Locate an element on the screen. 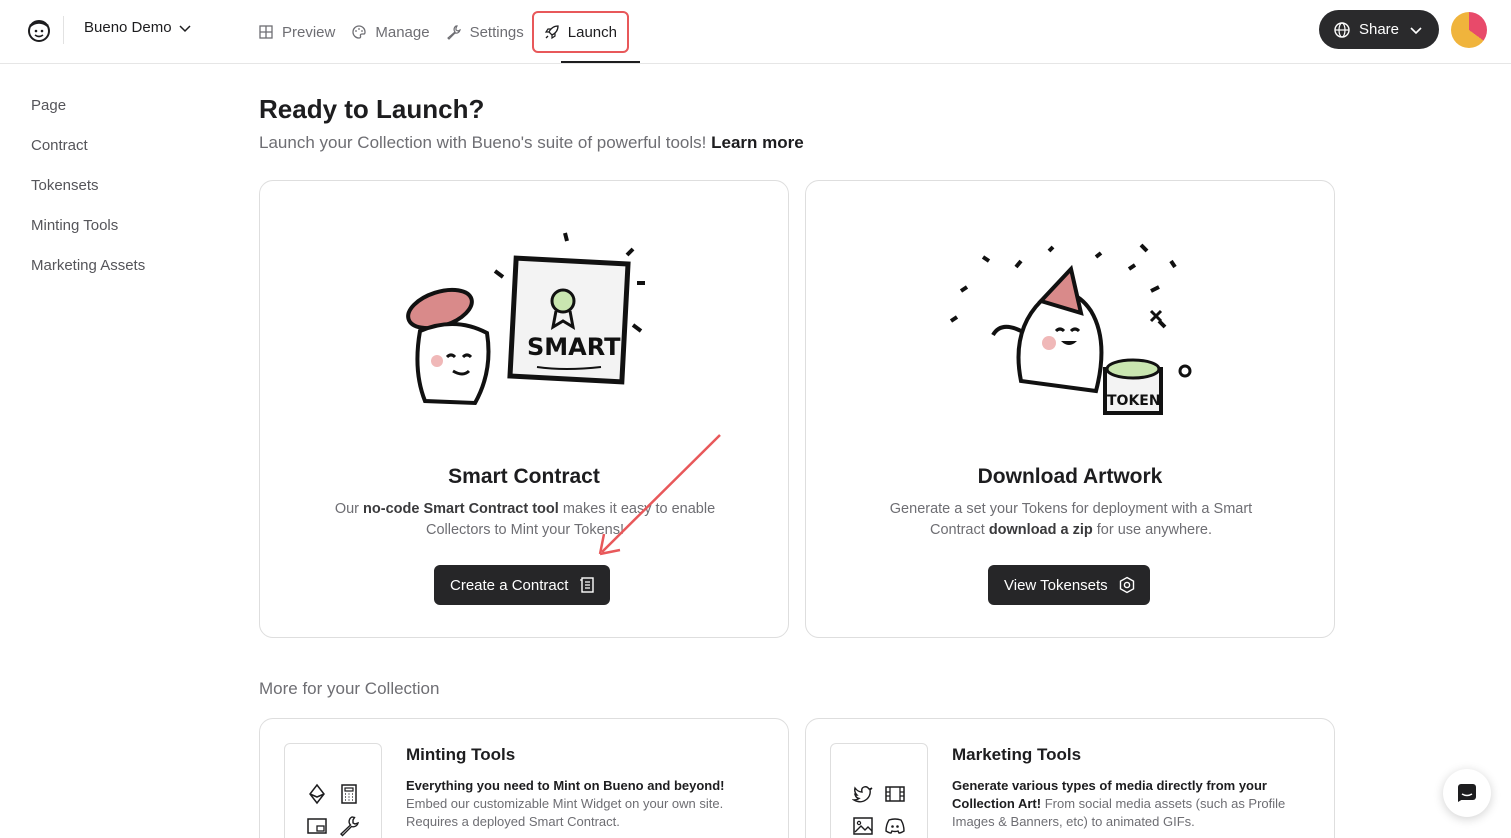  tab-settings: Settings is located at coordinates (485, 32).